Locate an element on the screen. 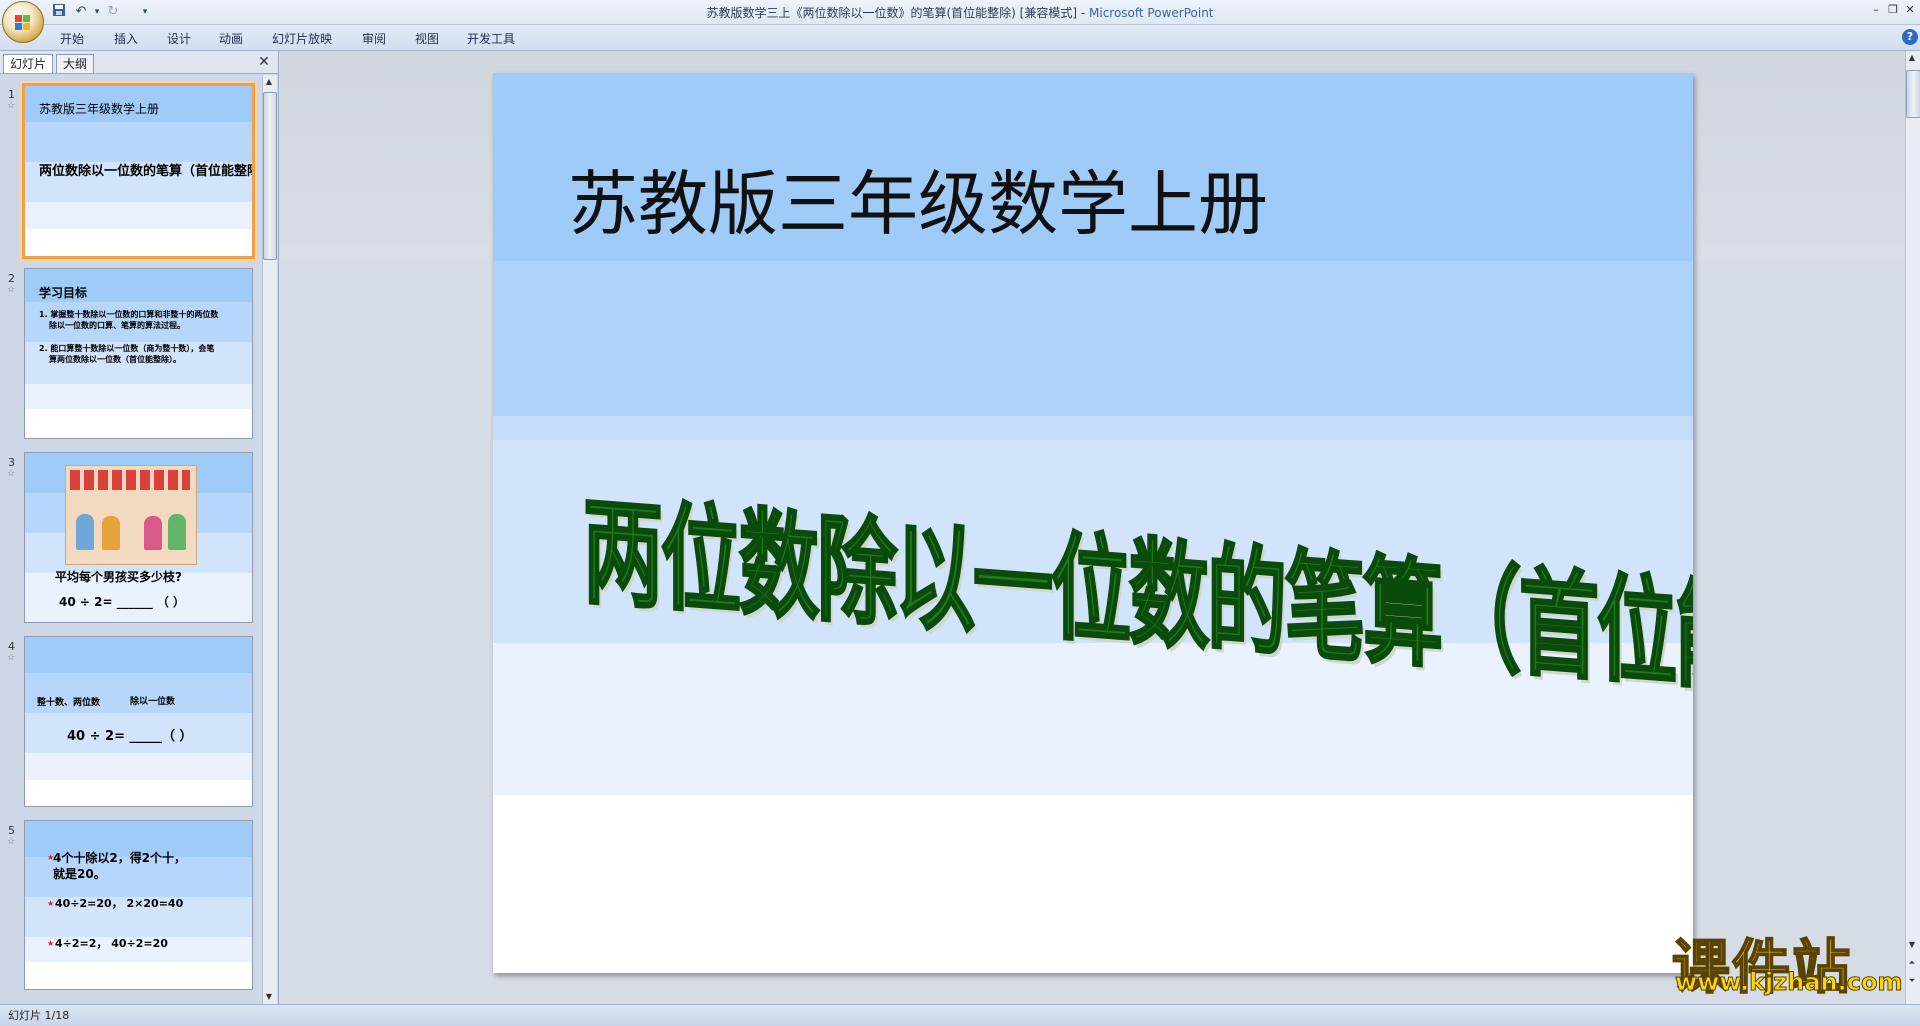  previous-slide-icon: ⏶ is located at coordinates (1912, 963).